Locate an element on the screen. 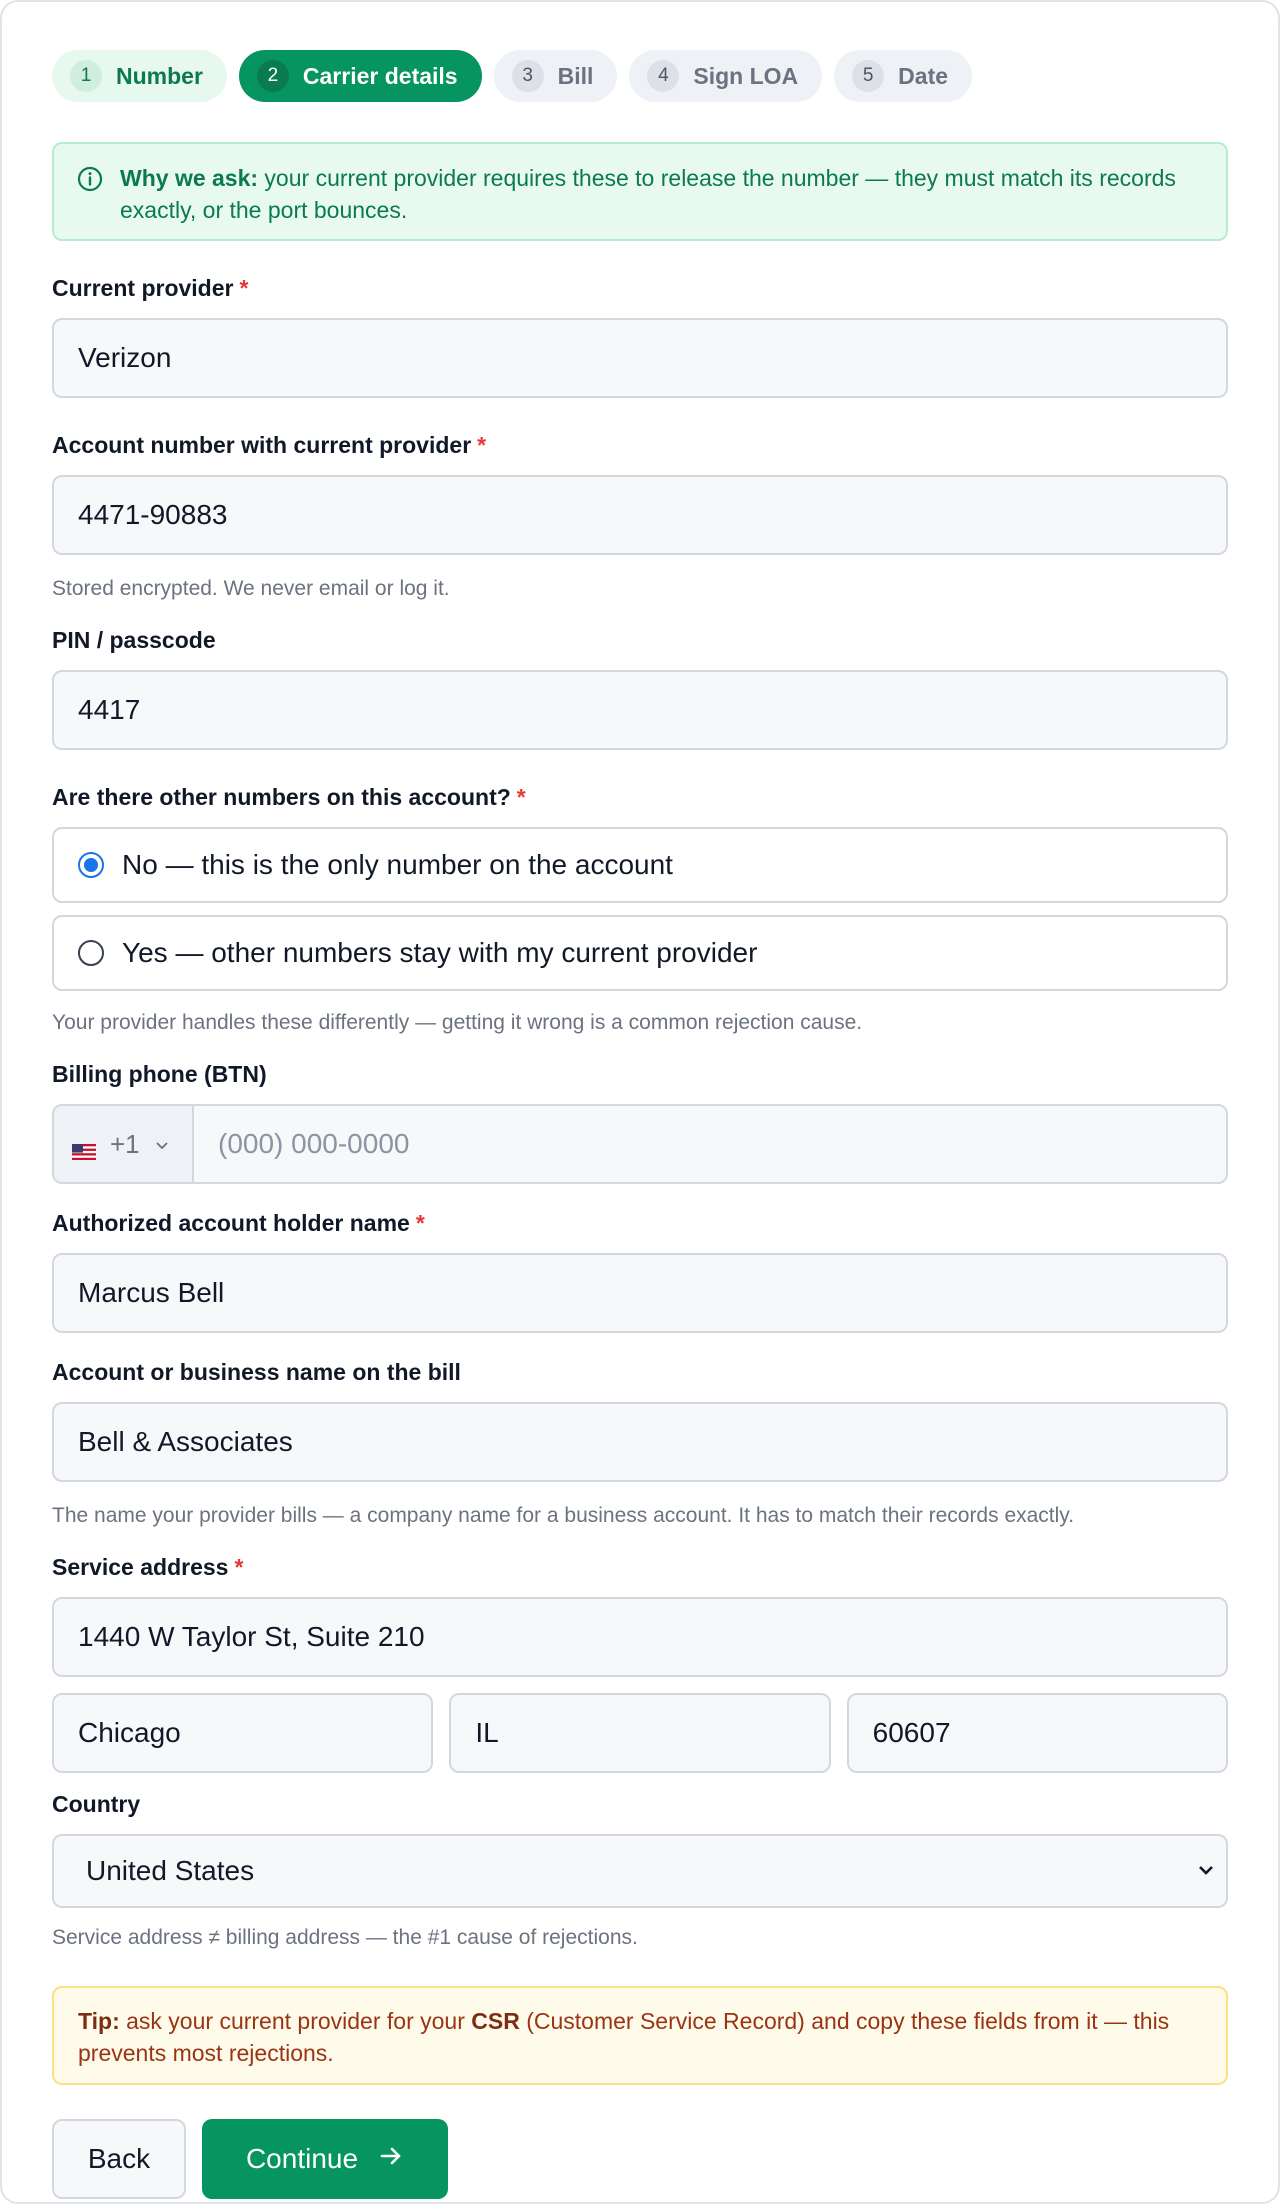 This screenshot has height=2204, width=1280. other-numbers-label-text: Are there other numbers on this account? is located at coordinates (281, 797).